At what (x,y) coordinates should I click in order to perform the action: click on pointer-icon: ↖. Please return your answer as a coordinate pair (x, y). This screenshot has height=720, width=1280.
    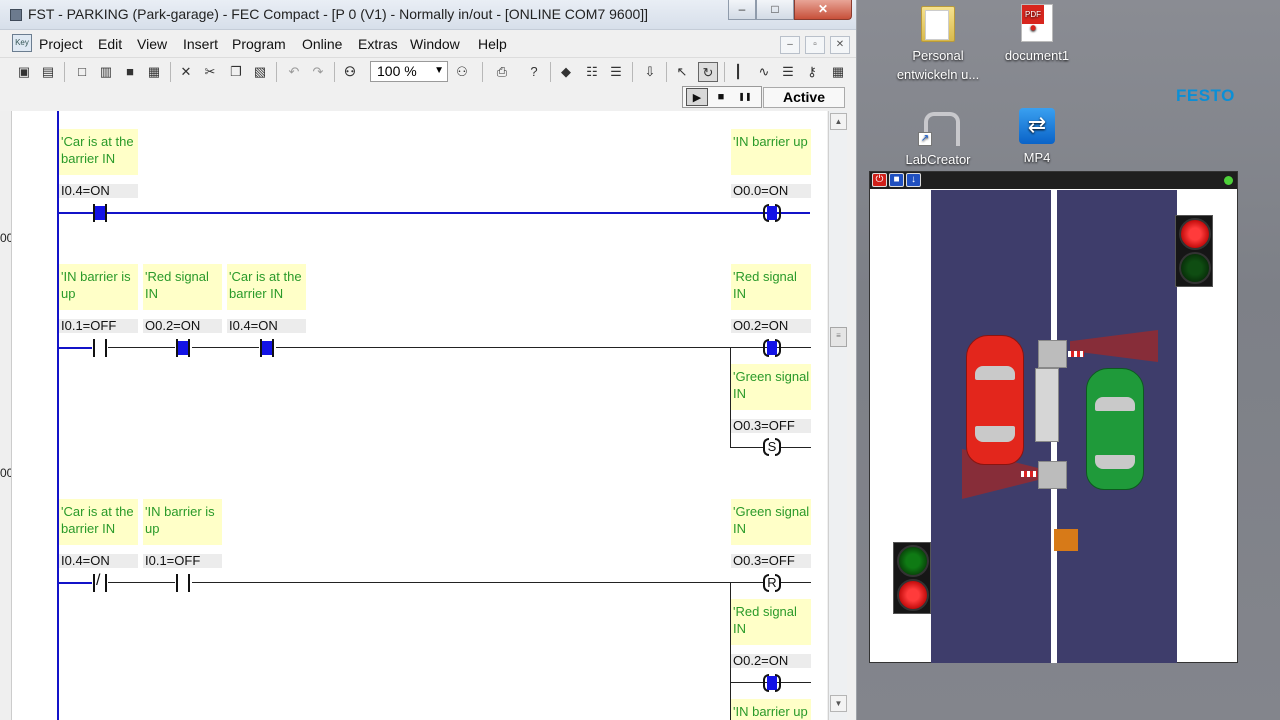
    Looking at the image, I should click on (682, 72).